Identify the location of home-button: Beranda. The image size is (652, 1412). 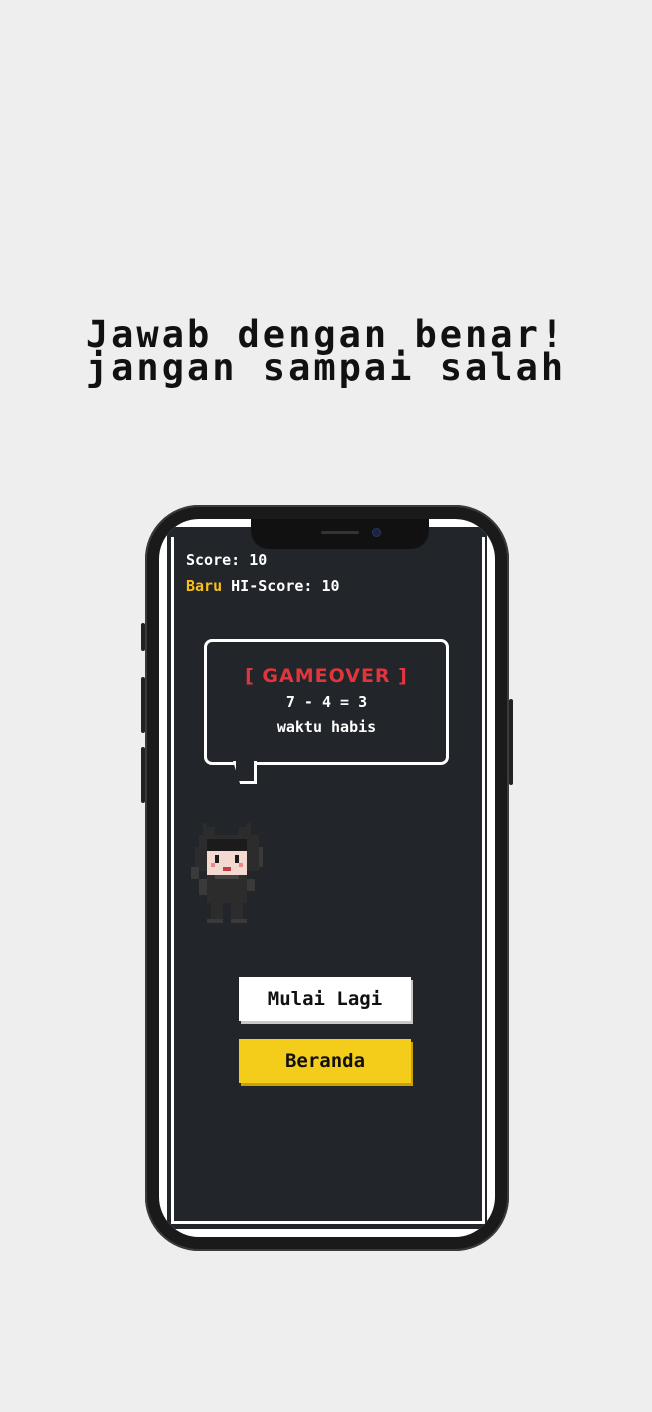
(325, 1061).